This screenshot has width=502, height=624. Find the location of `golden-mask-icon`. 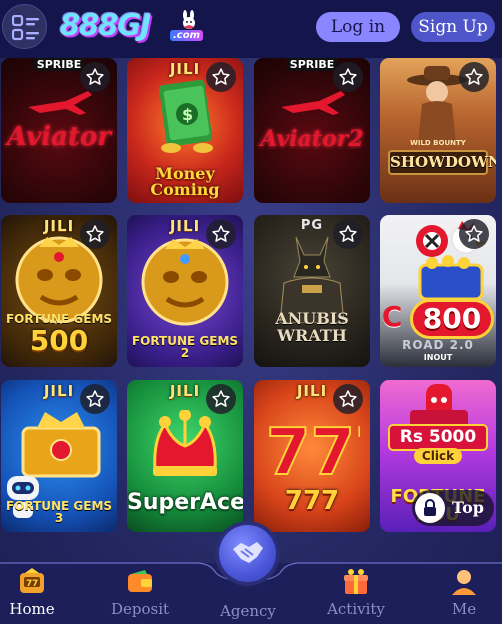

golden-mask-icon is located at coordinates (185, 282).